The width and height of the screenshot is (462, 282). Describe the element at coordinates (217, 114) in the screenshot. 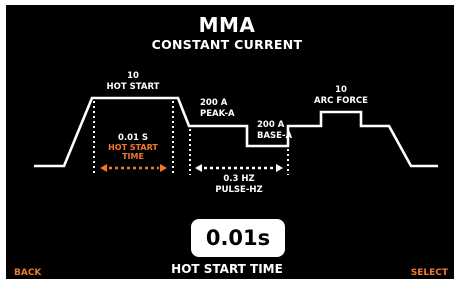

I see `peak-a-label: PEAK-A` at that location.